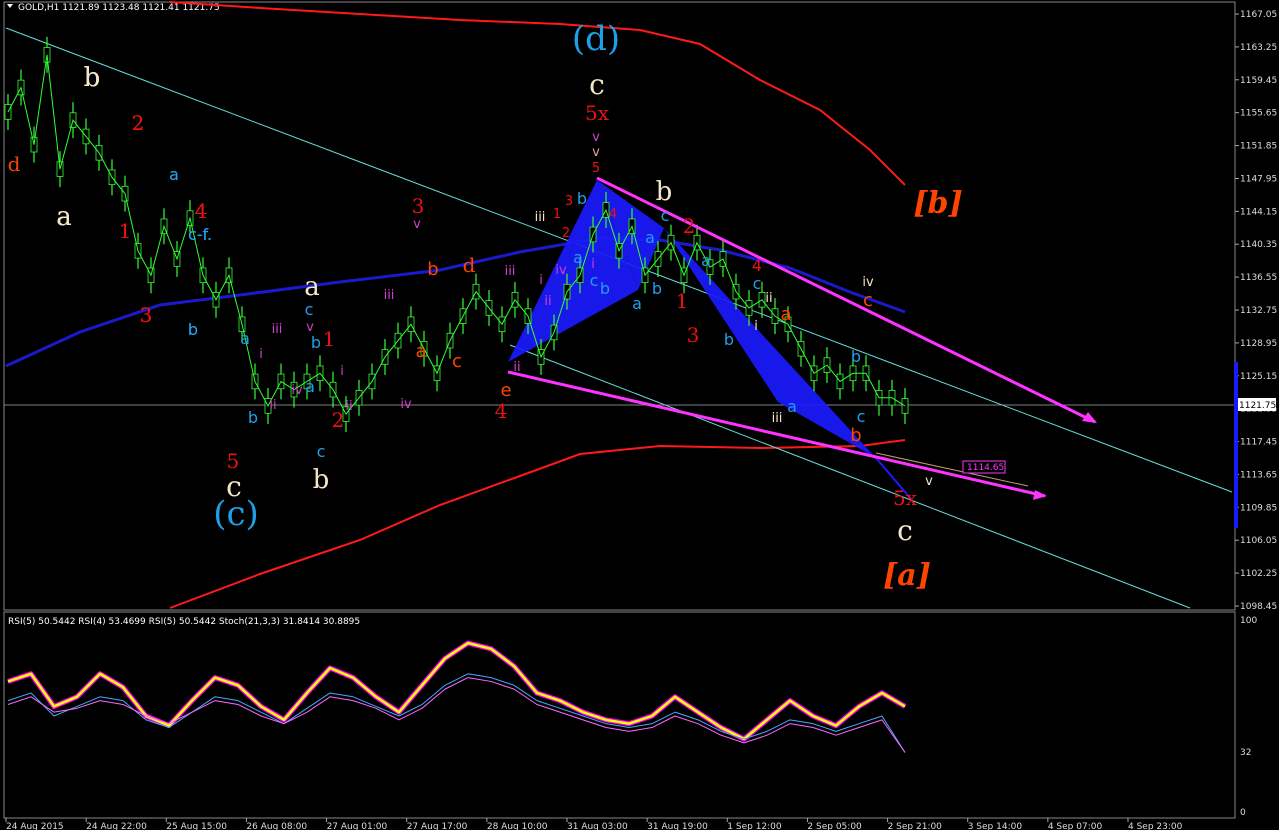 This screenshot has width=1279, height=830. Describe the element at coordinates (10, 6) in the screenshot. I see `header-dropdown-icon` at that location.